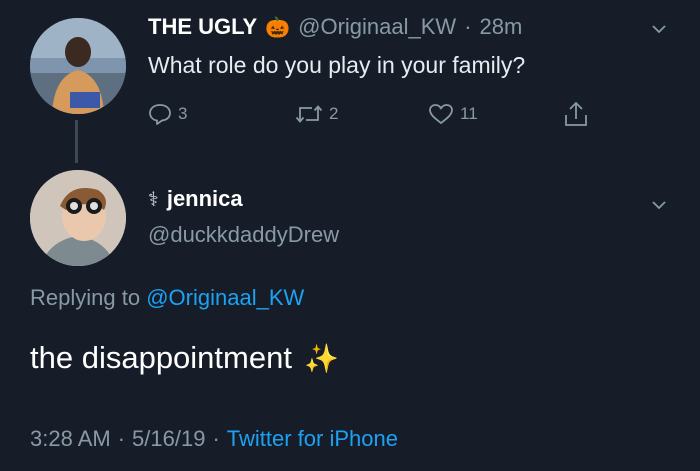 The height and width of the screenshot is (471, 700). Describe the element at coordinates (337, 65) in the screenshot. I see `parent-tweet-text: What role do you play in your family?` at that location.